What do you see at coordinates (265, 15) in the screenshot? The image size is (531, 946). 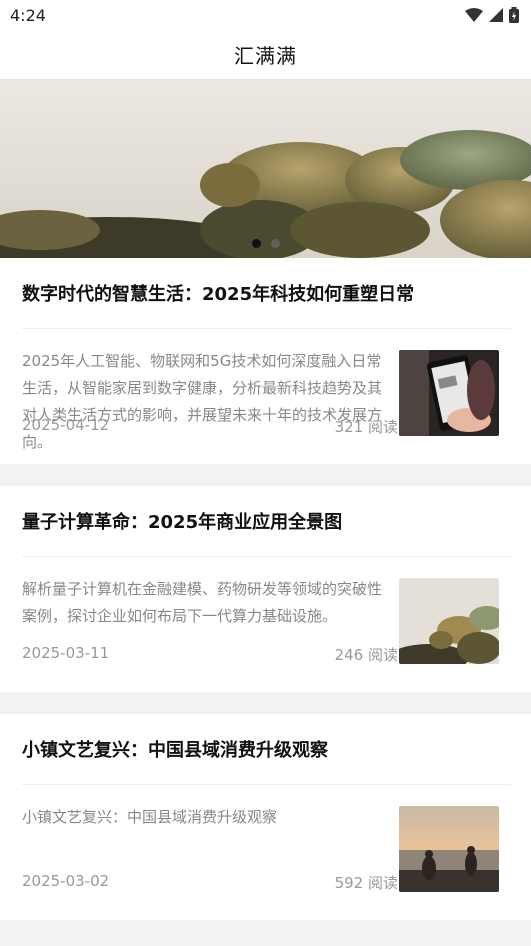 I see `status-bar: 4:24` at bounding box center [265, 15].